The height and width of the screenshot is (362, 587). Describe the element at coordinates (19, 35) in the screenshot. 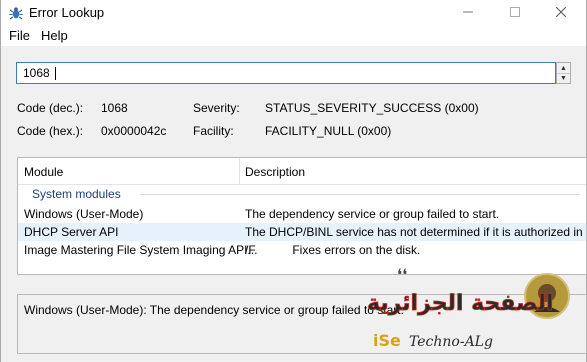

I see `menu-file: File` at that location.